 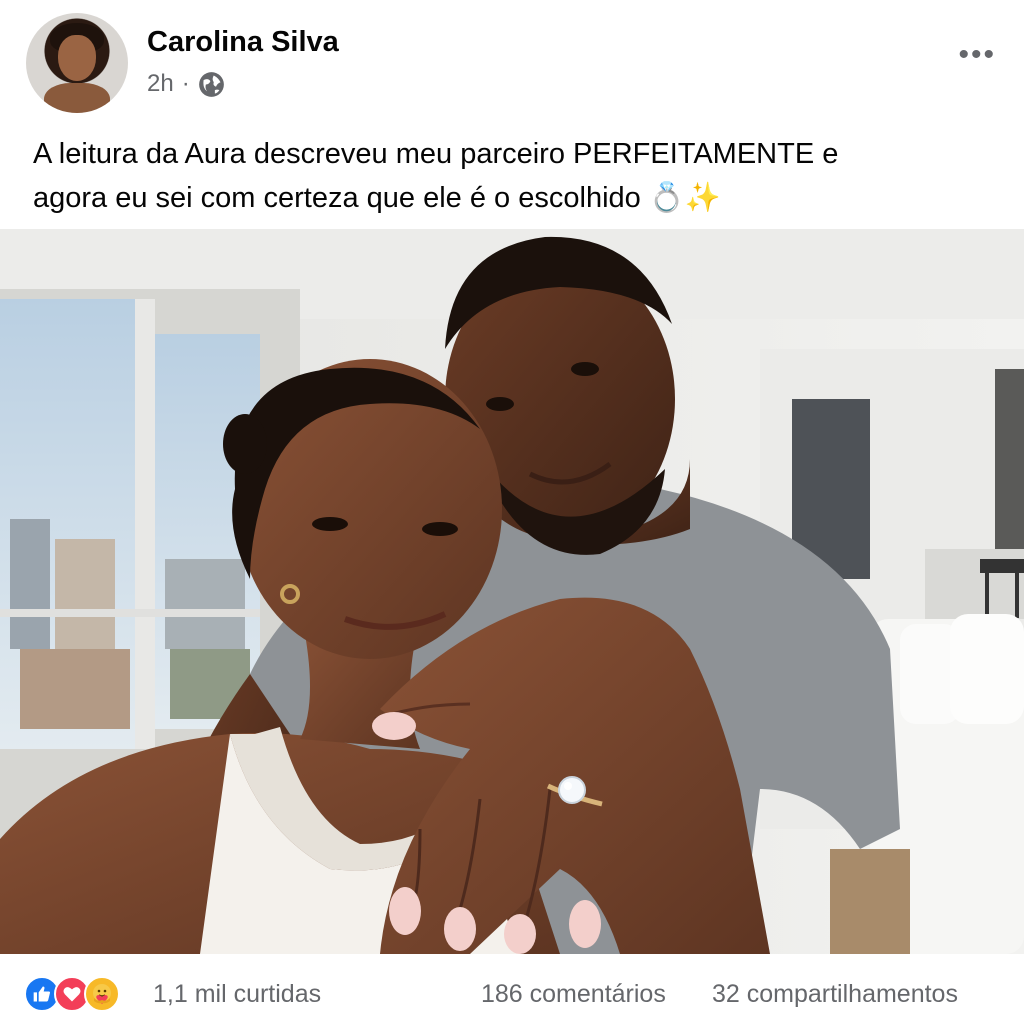 I want to click on post-time: 2h, so click(x=160, y=84).